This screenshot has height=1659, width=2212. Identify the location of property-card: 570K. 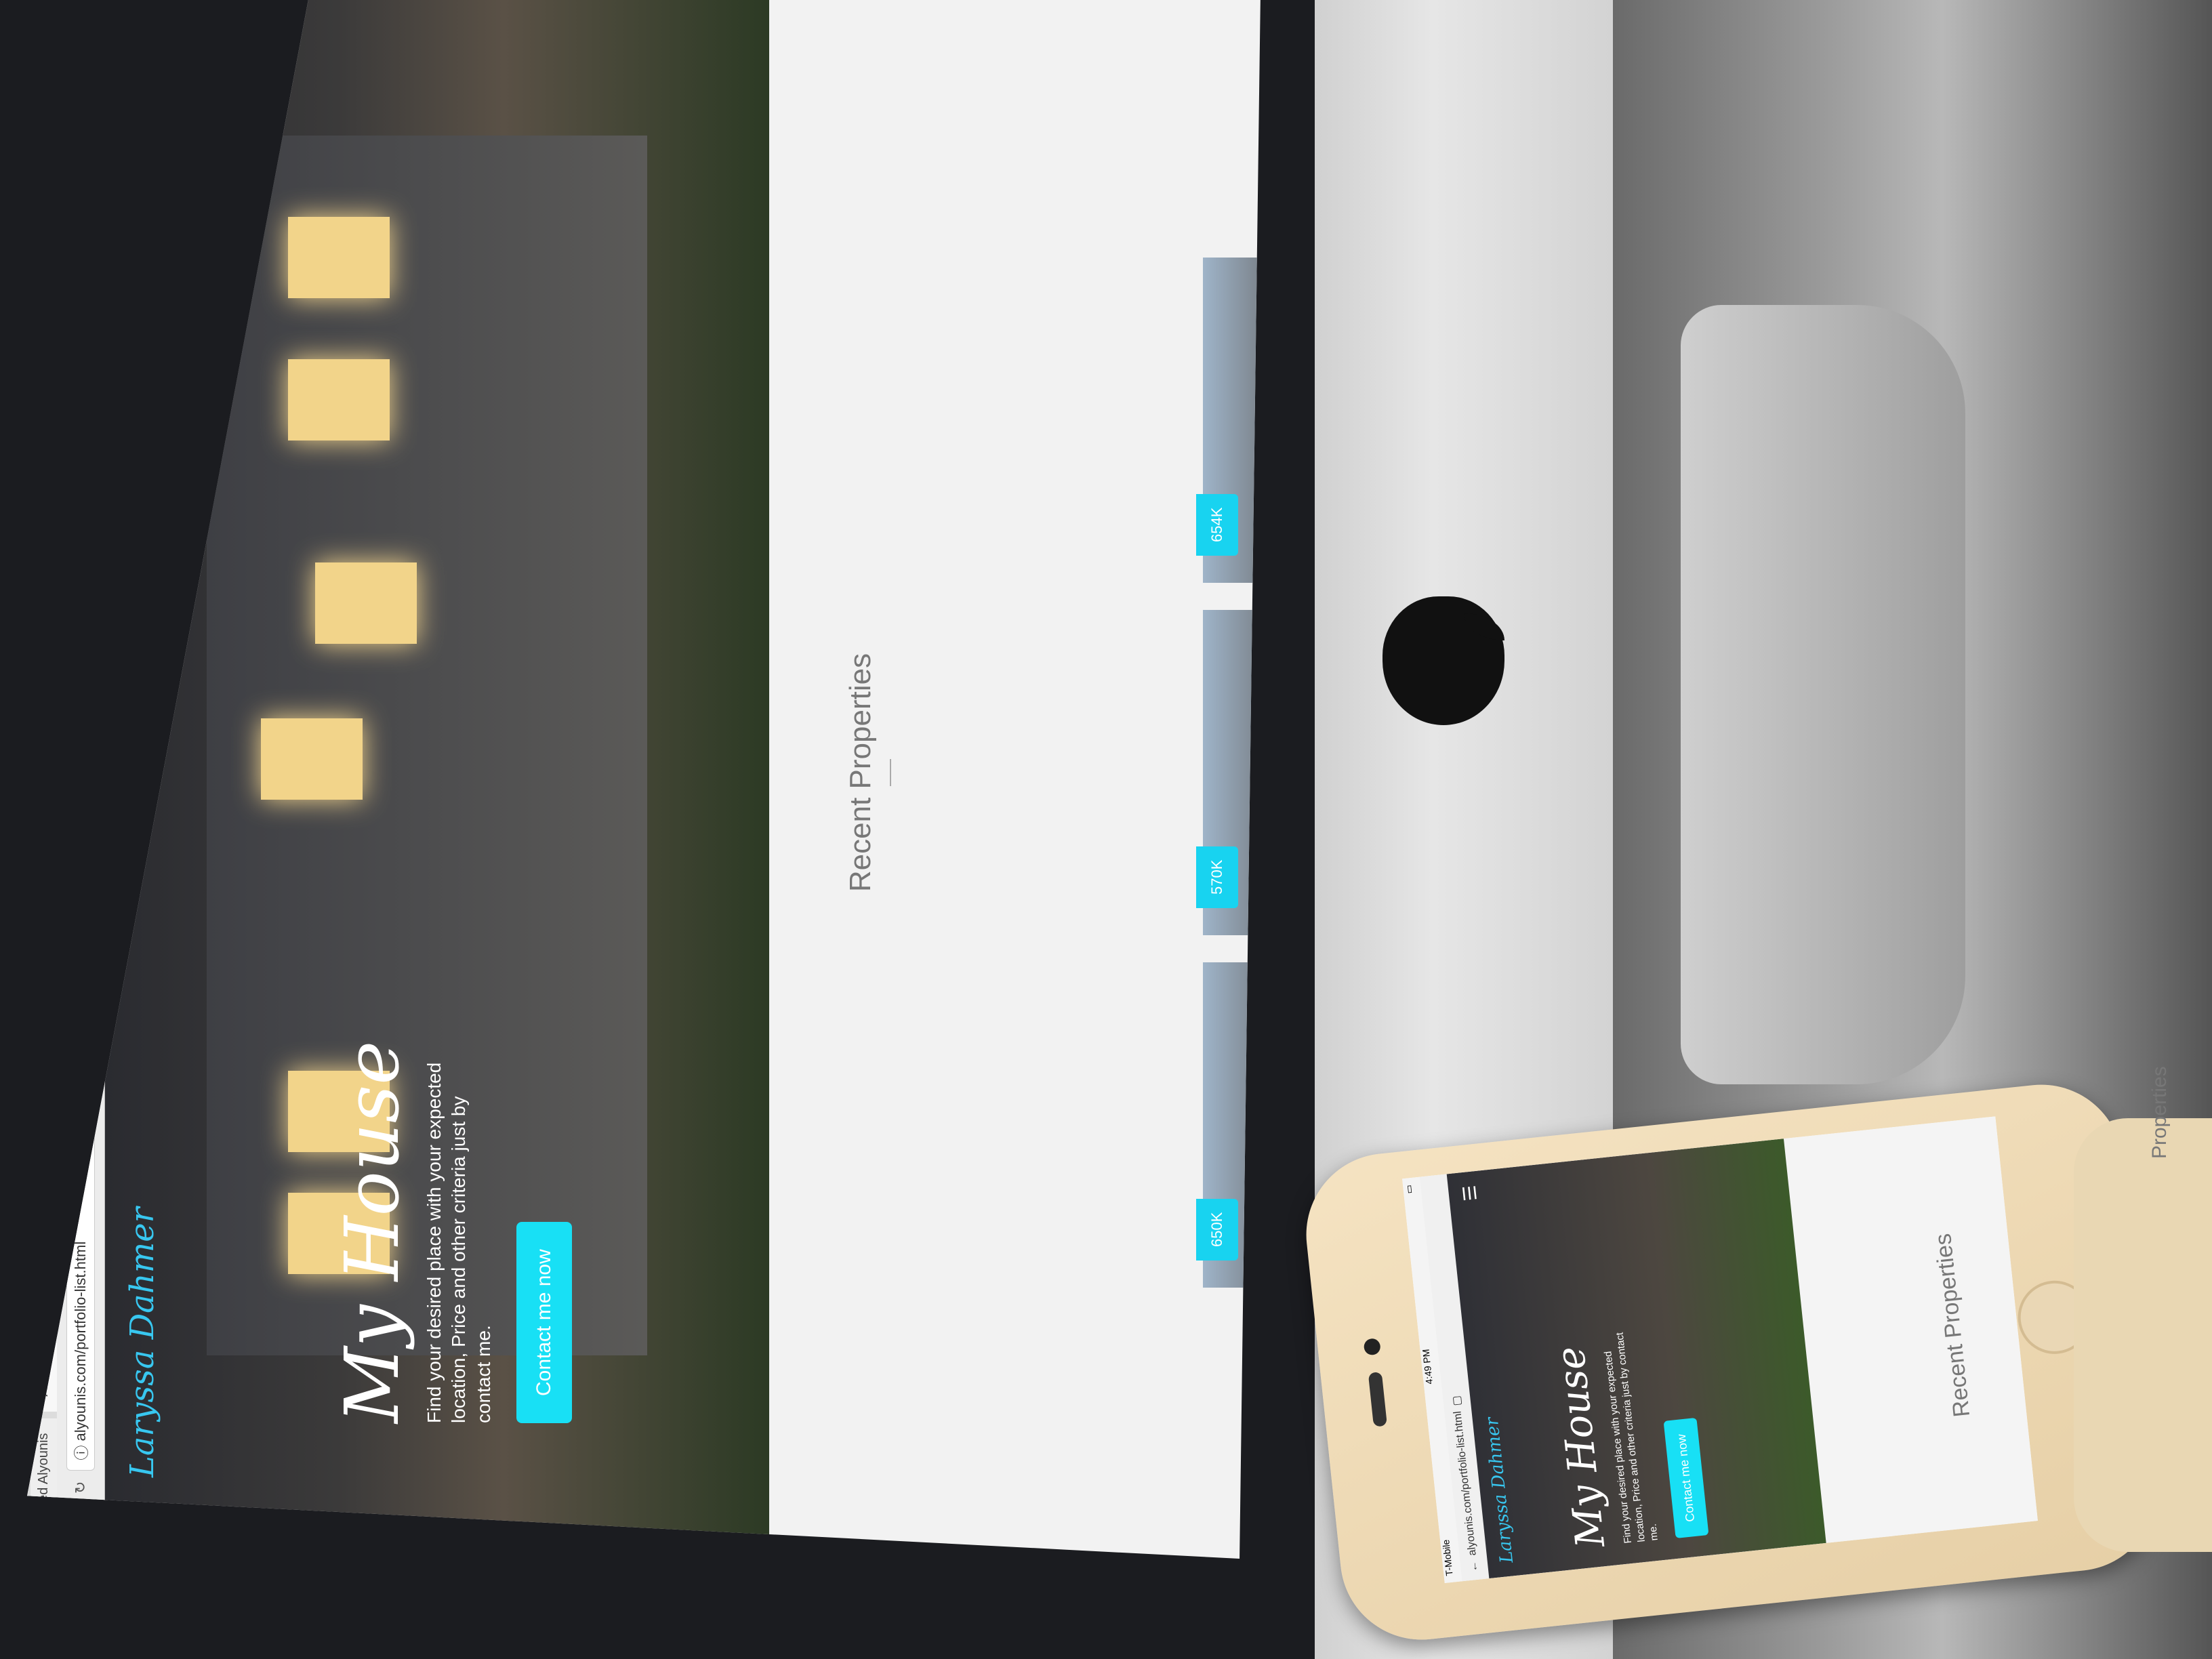
(1228, 772).